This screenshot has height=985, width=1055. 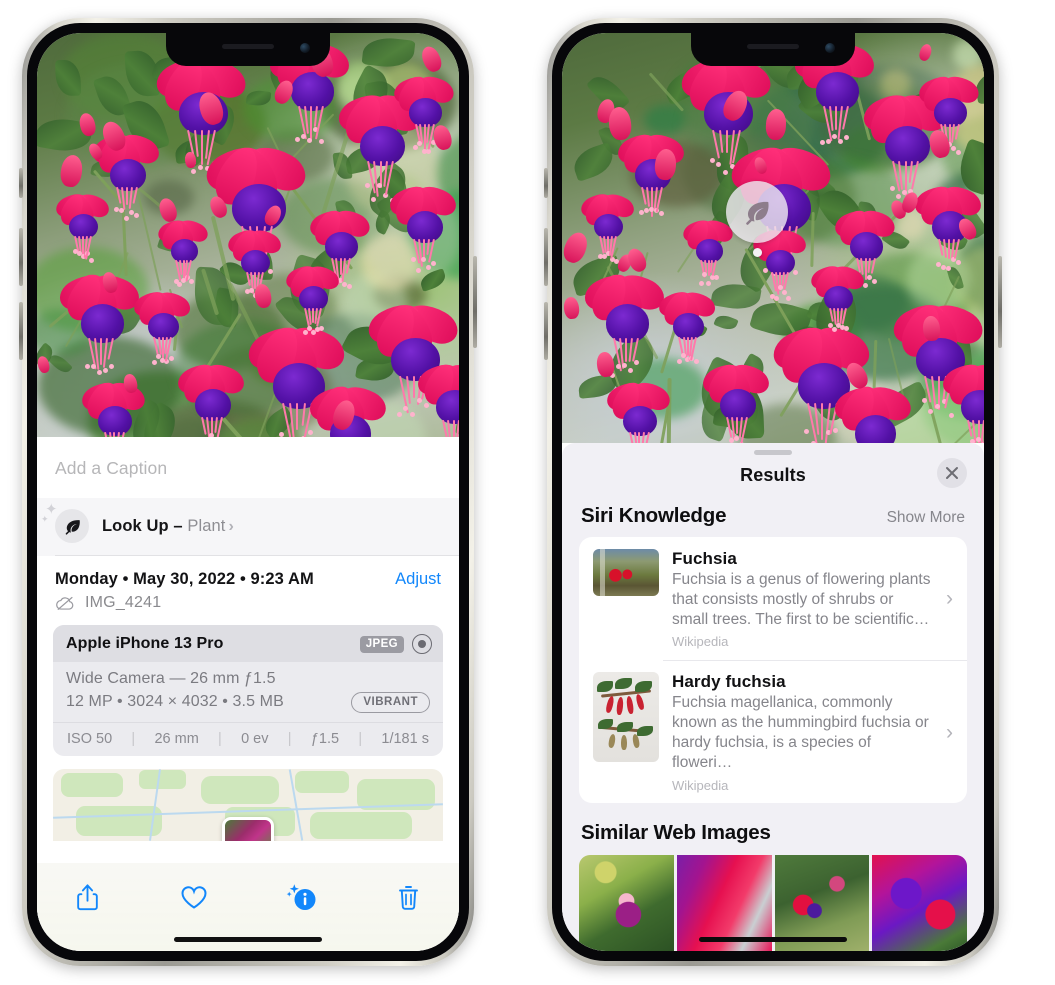 I want to click on map-photo-pin, so click(x=248, y=828).